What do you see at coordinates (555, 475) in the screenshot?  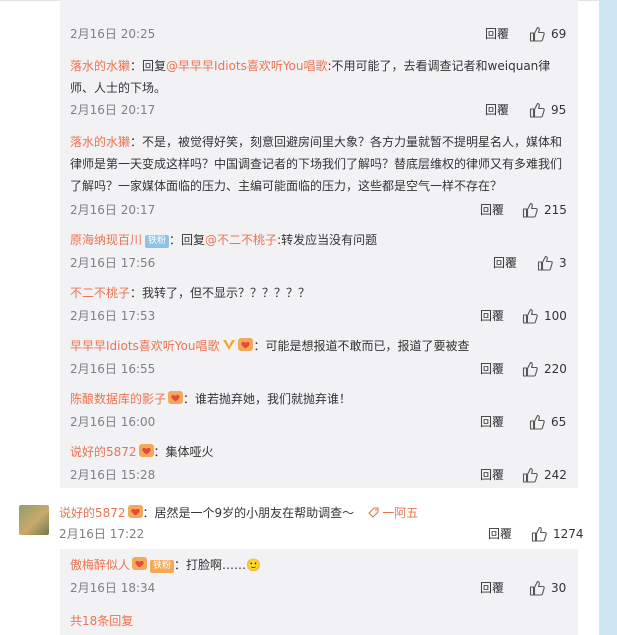 I see `like-count: 242` at bounding box center [555, 475].